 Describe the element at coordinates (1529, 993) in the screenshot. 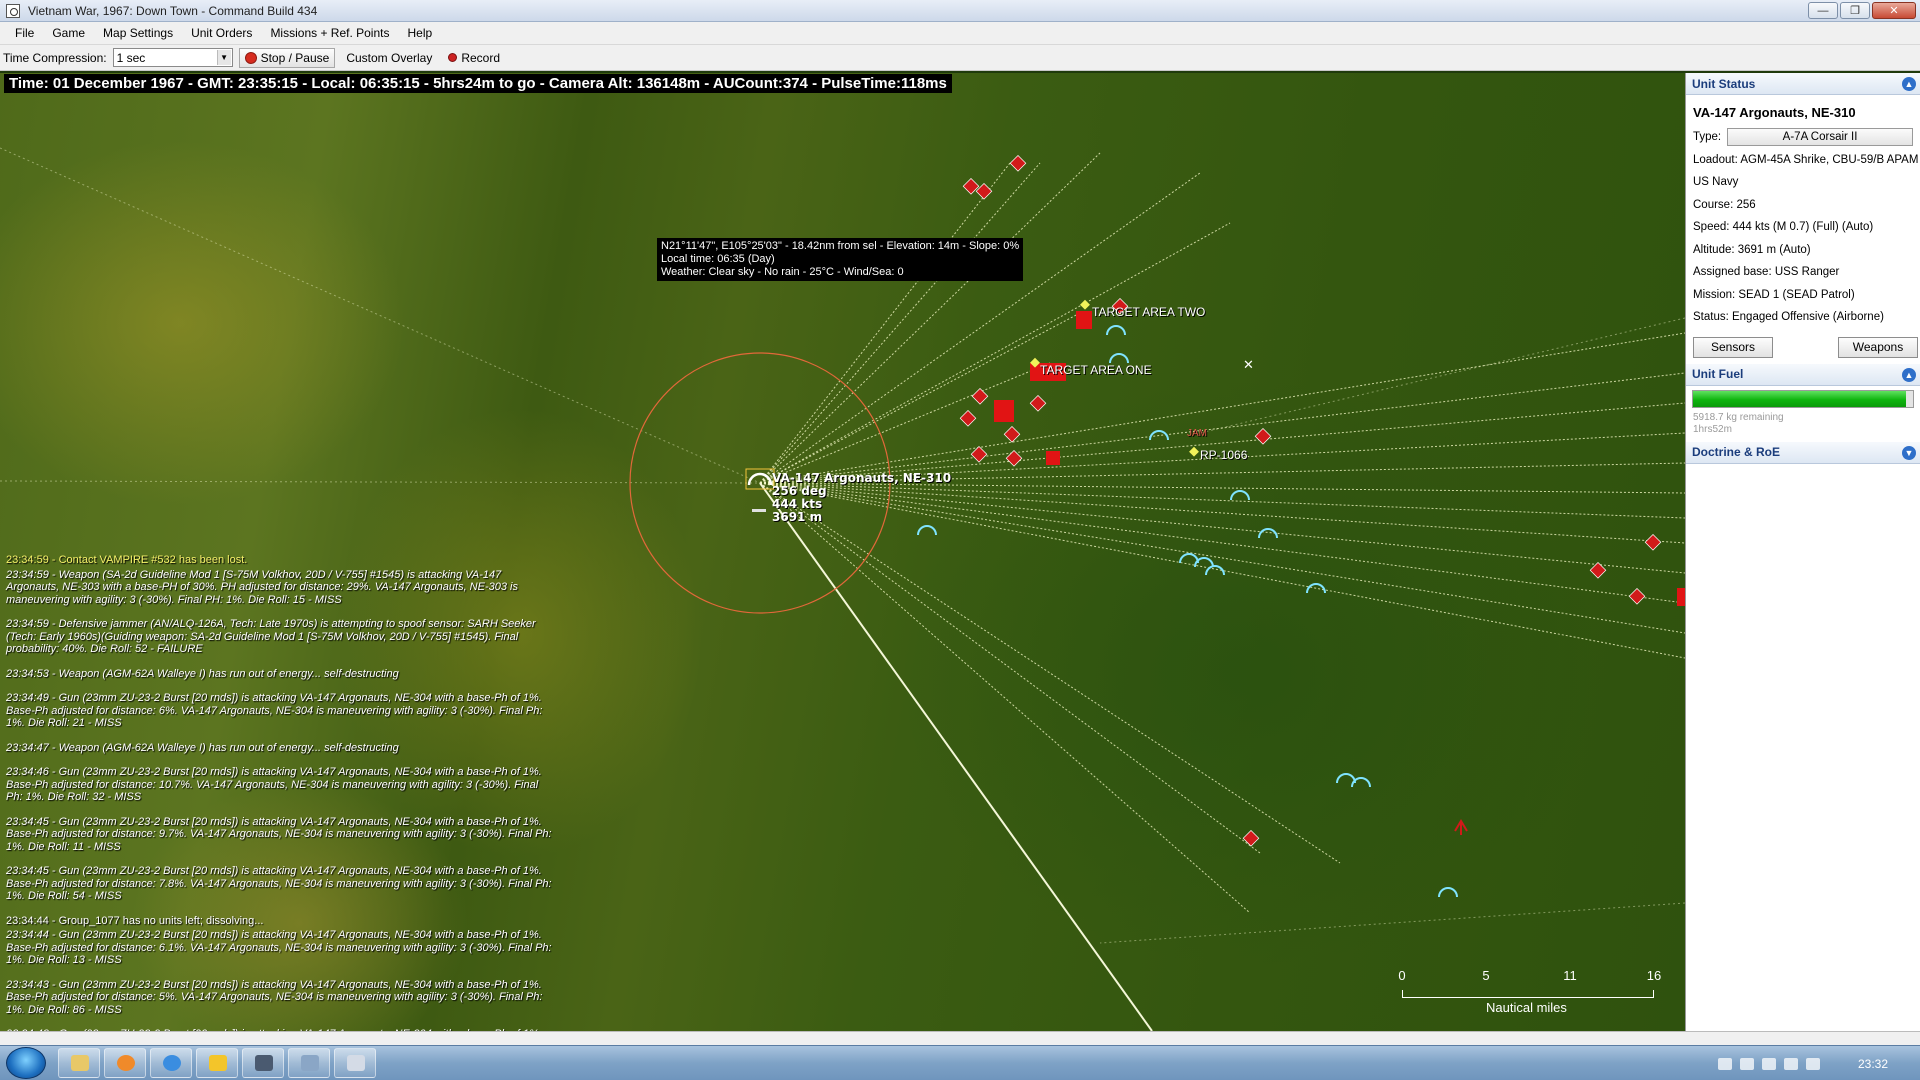

I see `map-scale-bar: 0 5 11 16 Nautical miles` at that location.